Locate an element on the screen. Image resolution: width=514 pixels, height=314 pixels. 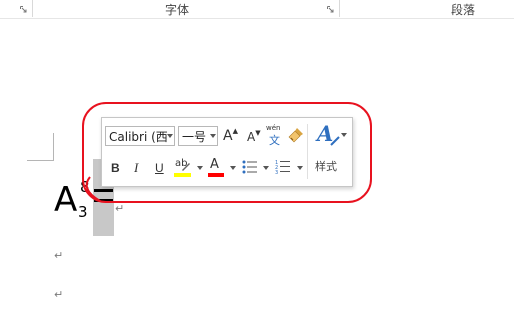
font-color-button: A is located at coordinates (217, 167).